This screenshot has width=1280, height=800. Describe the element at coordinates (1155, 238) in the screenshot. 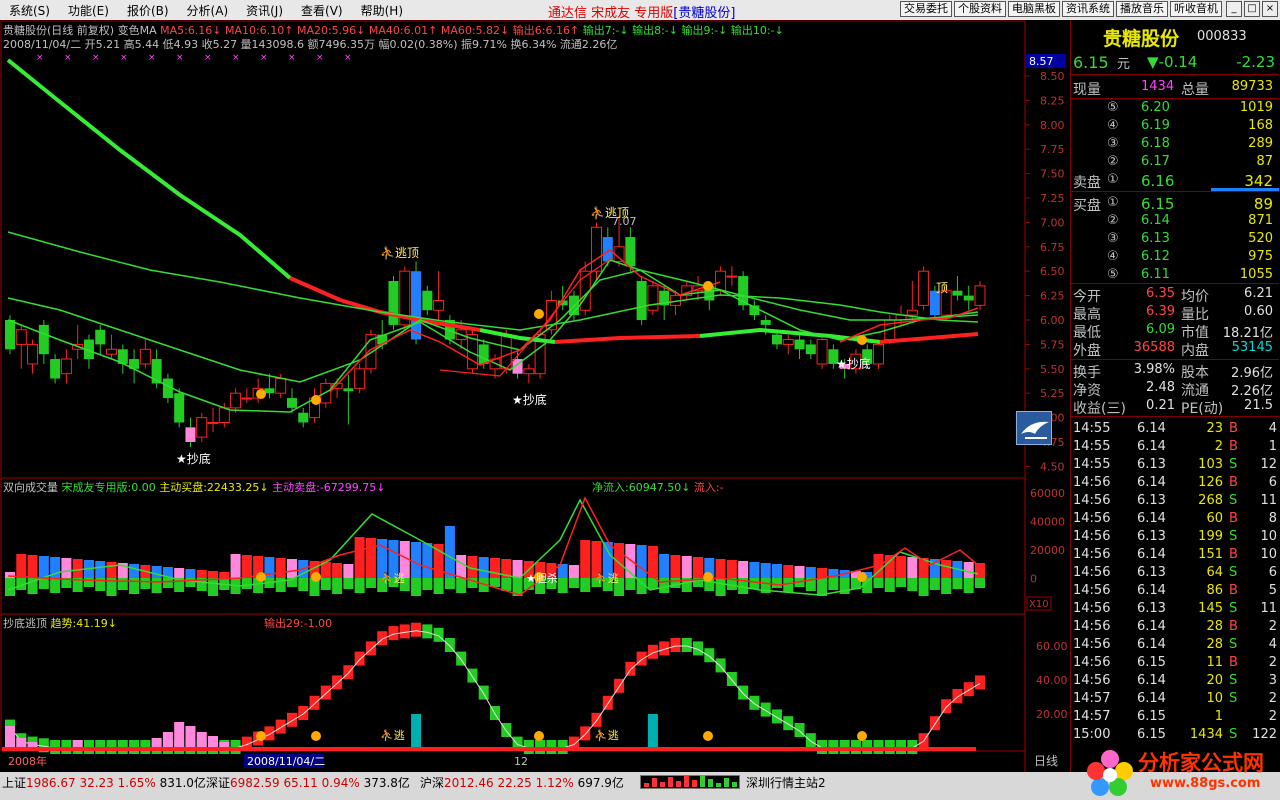

I see `bid-price: 6.13` at that location.